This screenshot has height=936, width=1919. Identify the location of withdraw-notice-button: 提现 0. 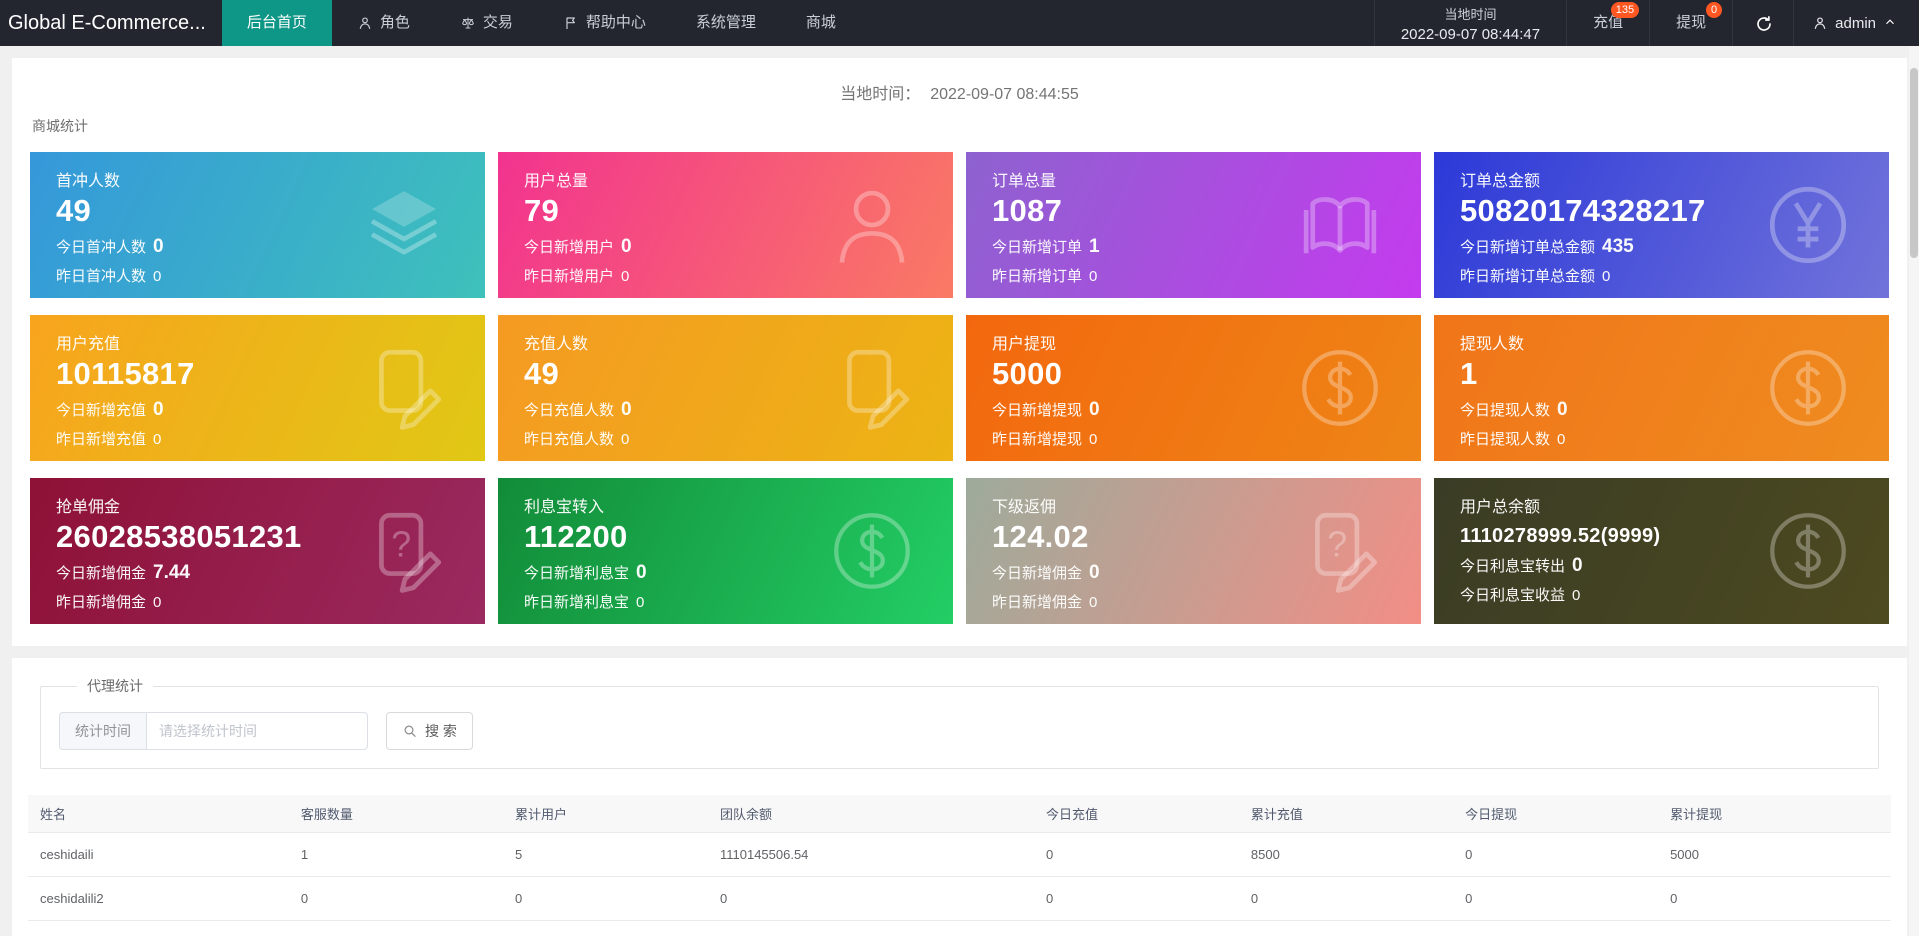
(1690, 23).